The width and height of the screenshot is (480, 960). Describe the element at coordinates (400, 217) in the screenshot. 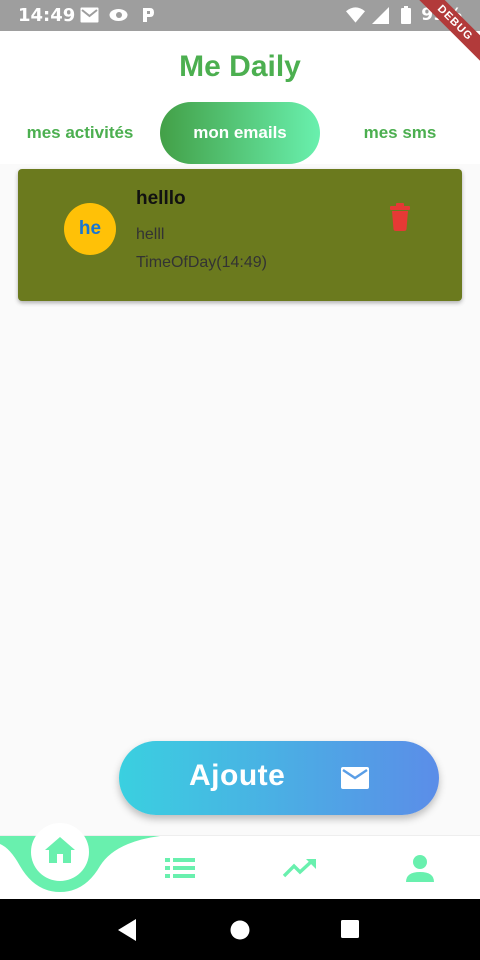

I see `trash-icon` at that location.